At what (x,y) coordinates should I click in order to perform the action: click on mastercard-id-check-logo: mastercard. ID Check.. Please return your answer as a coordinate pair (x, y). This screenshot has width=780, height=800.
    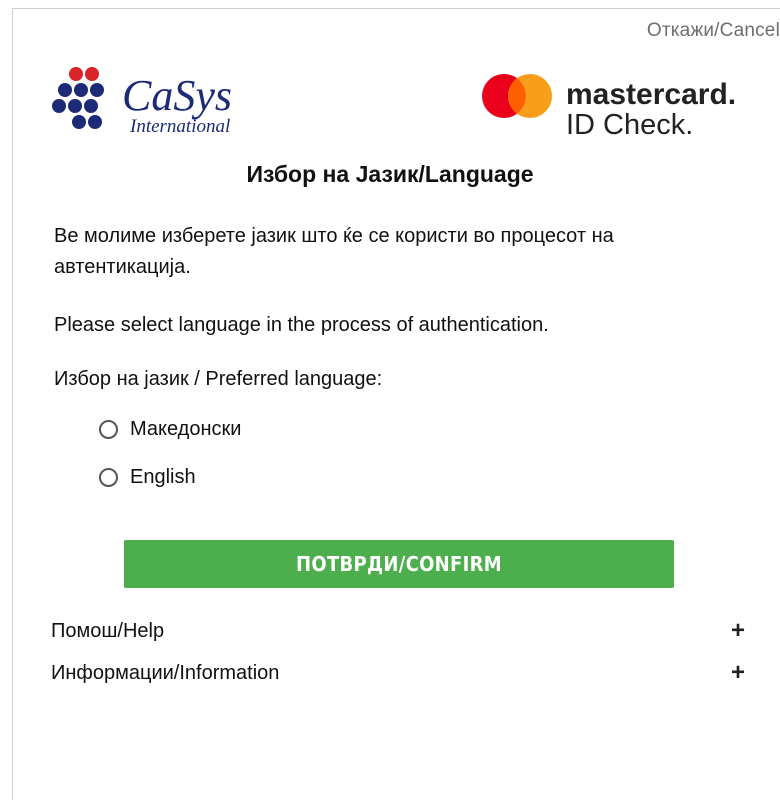
    Looking at the image, I should click on (609, 107).